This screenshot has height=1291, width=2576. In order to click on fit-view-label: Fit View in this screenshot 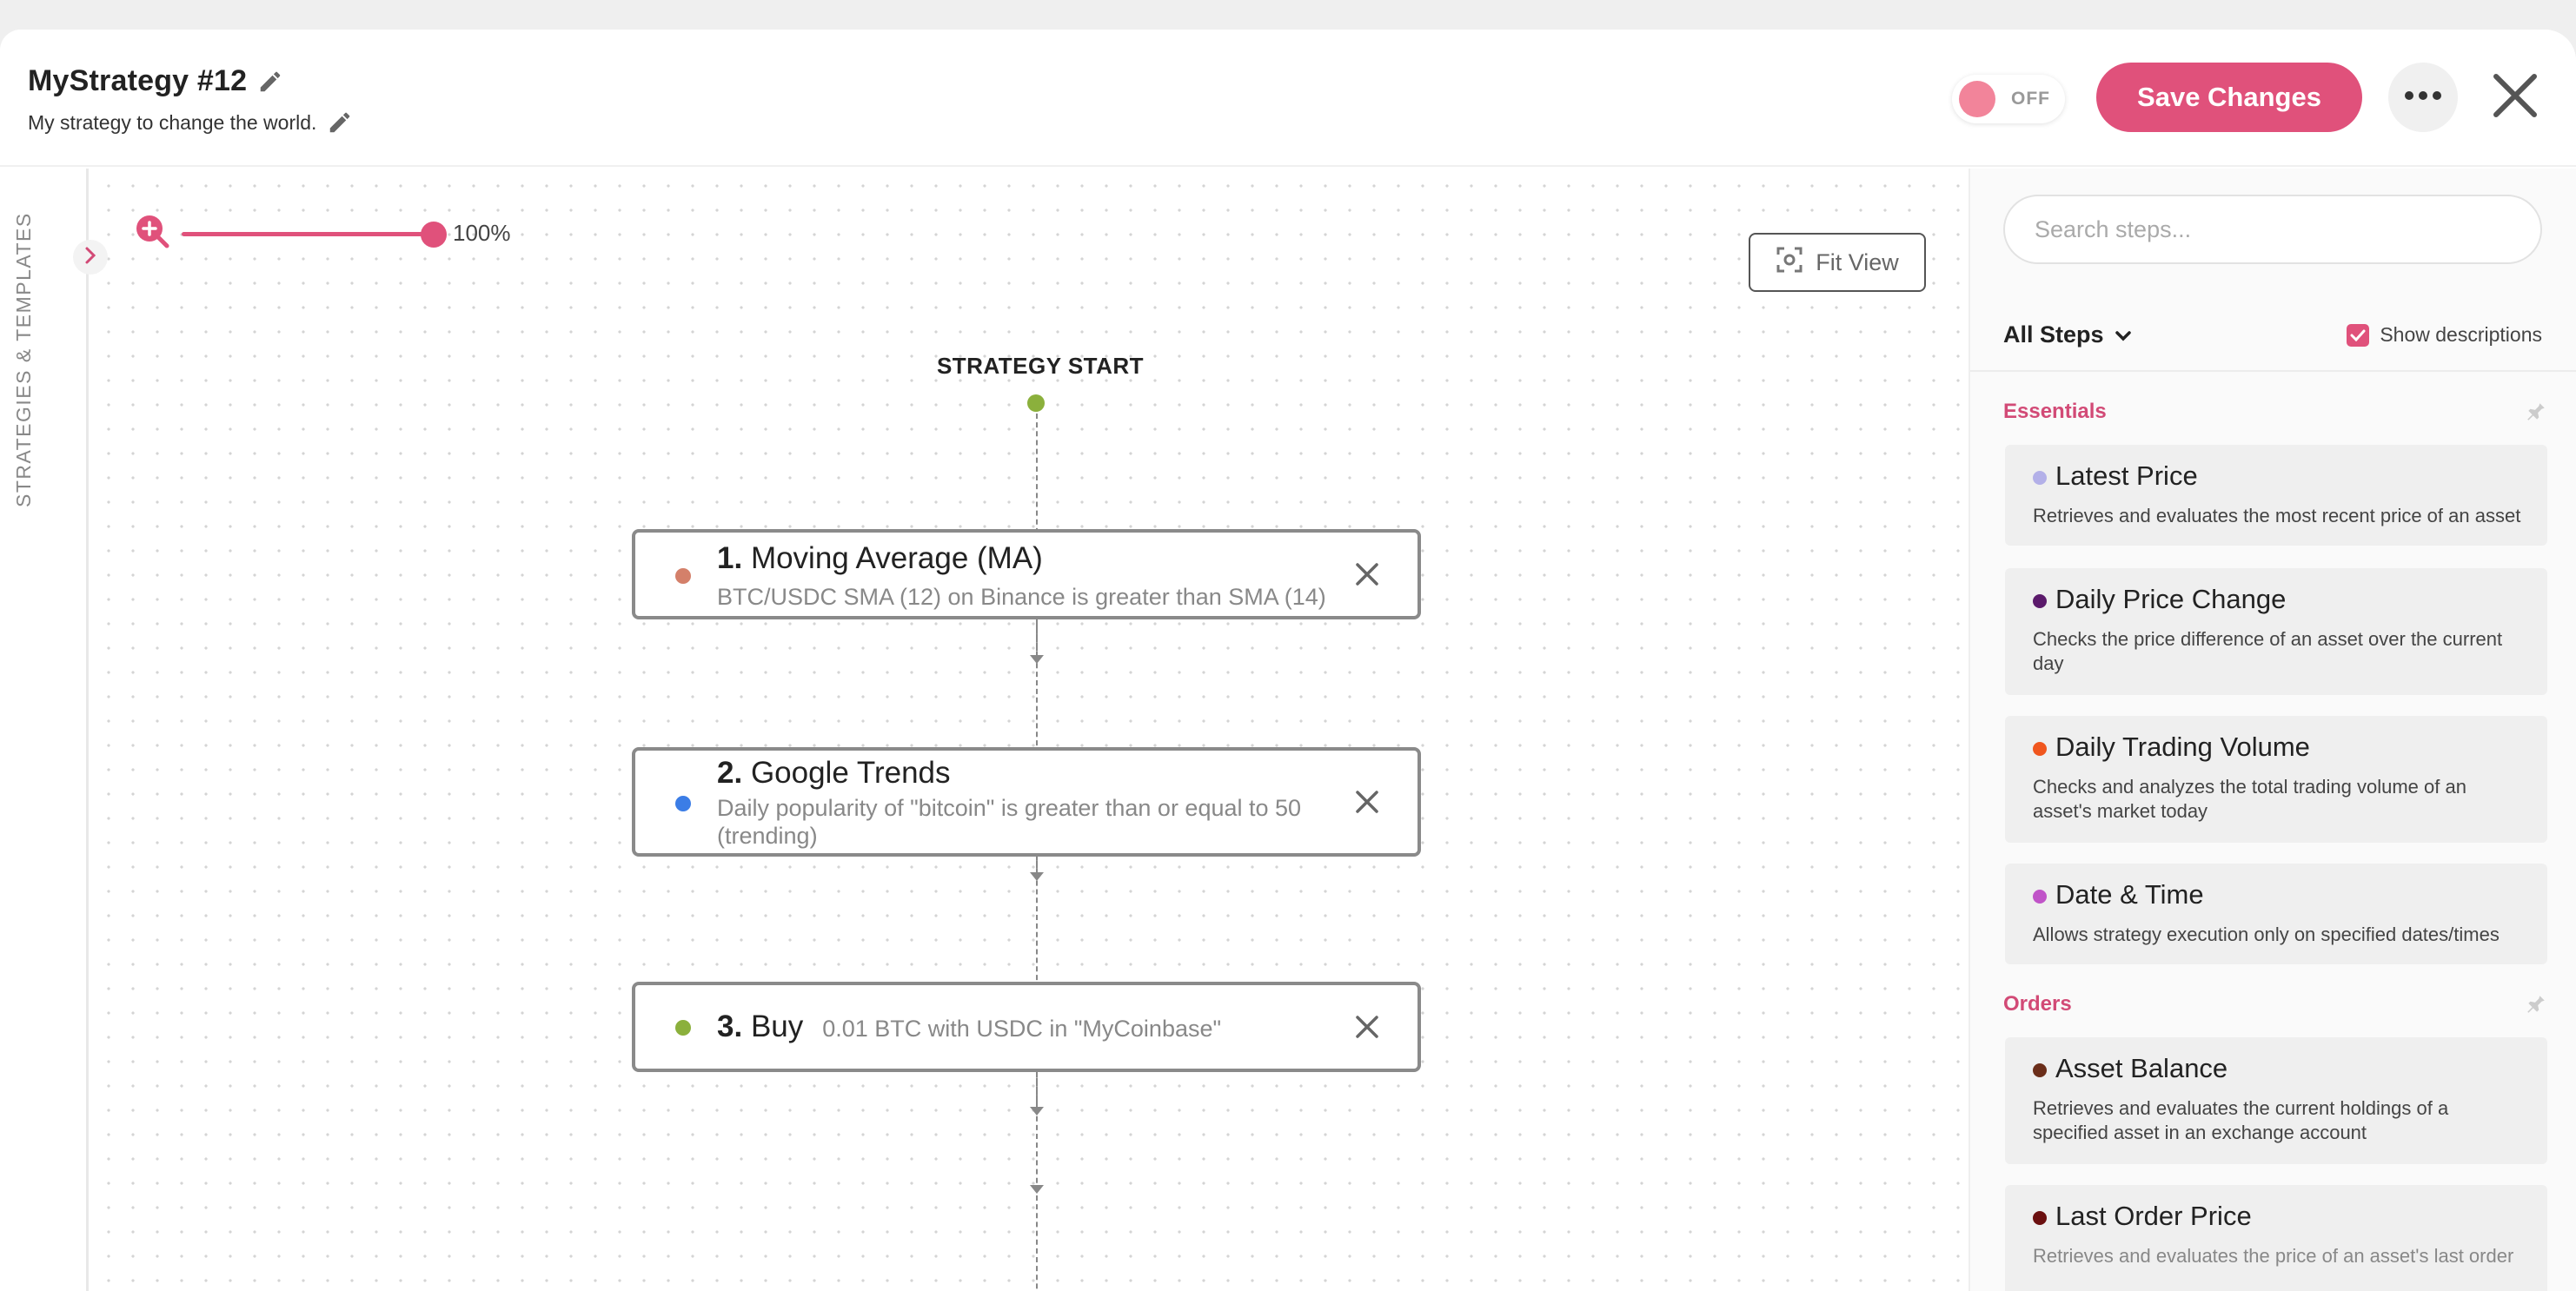, I will do `click(1857, 261)`.